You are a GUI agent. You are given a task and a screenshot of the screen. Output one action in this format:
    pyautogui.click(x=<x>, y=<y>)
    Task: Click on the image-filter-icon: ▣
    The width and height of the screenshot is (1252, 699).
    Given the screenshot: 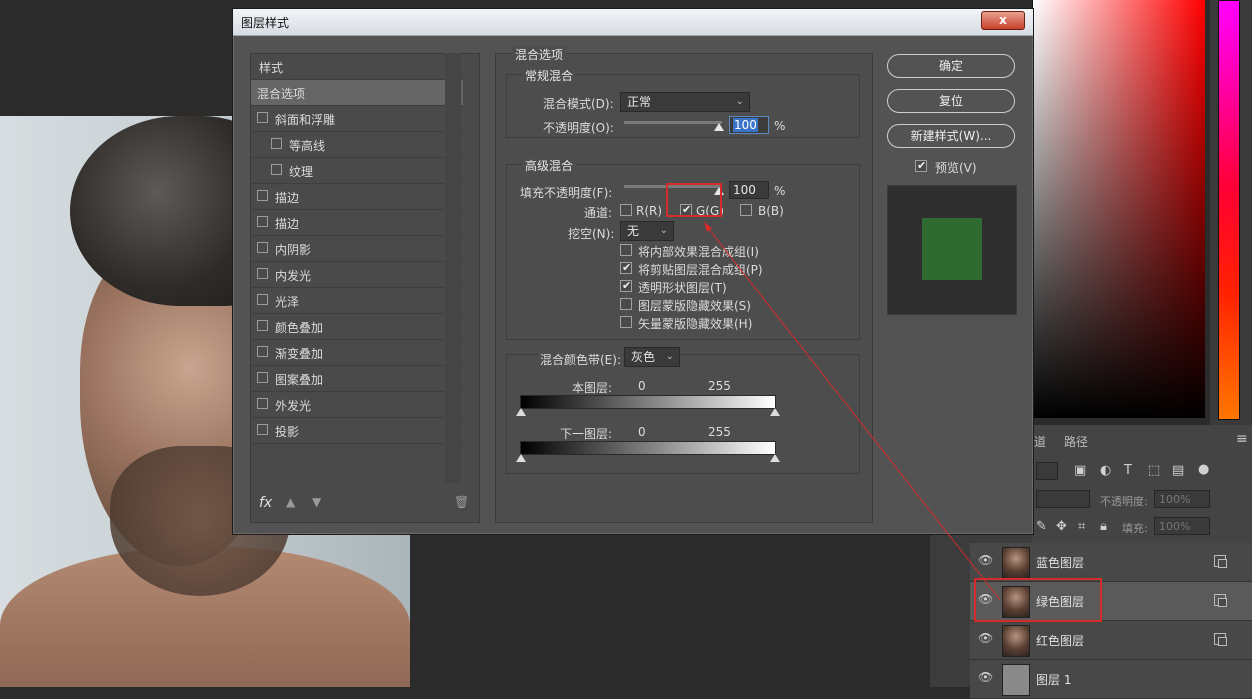 What is the action you would take?
    pyautogui.click(x=1080, y=470)
    